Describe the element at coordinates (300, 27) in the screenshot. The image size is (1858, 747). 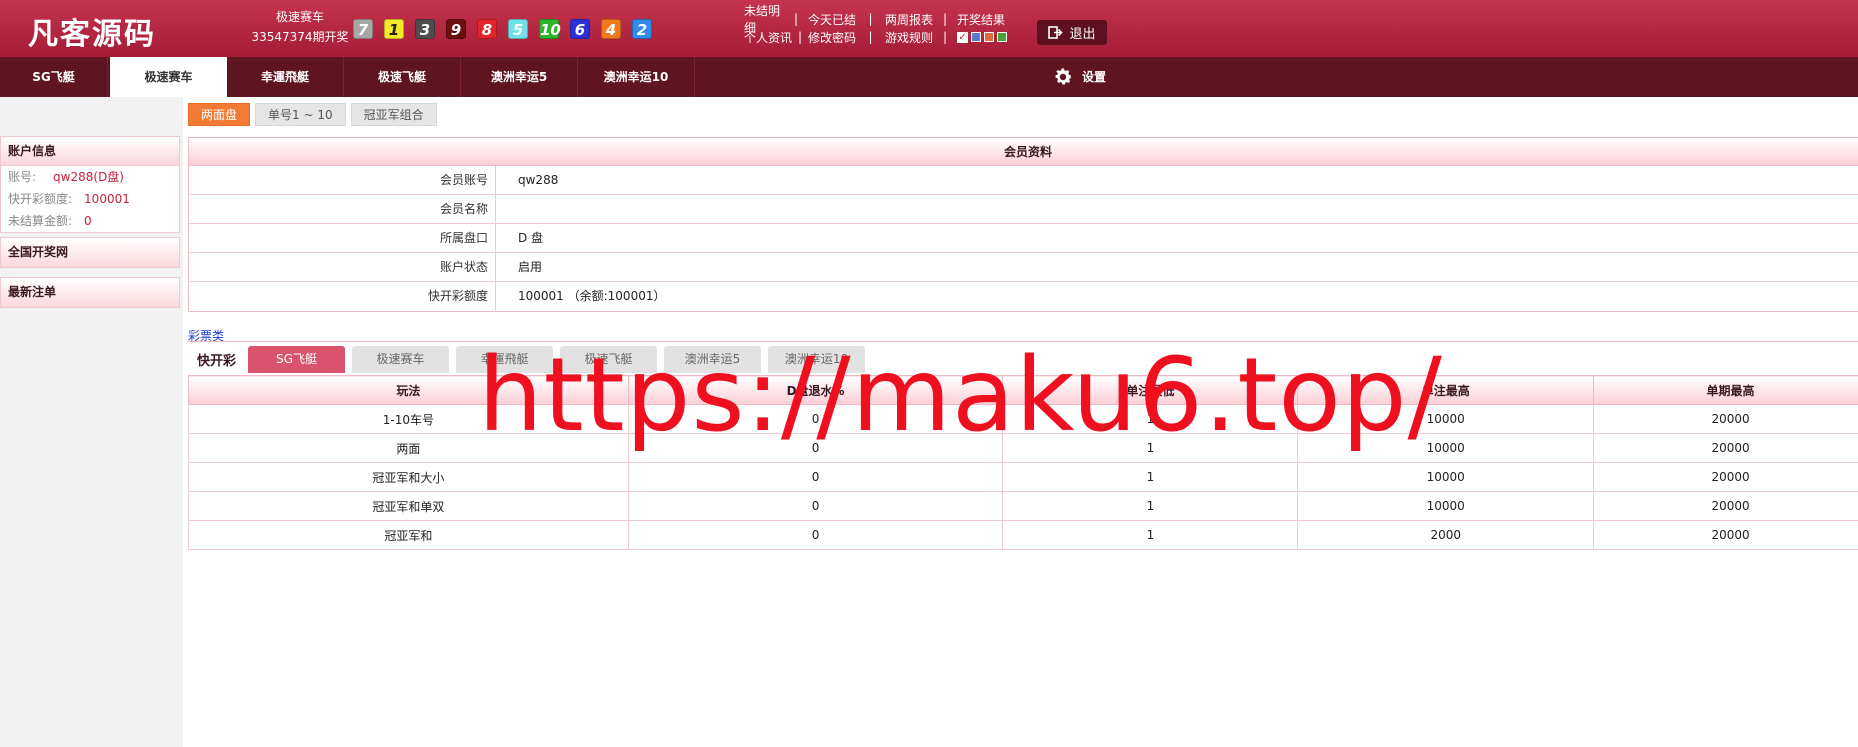
I see `draw-info: 极速赛车 33547374期开奖` at that location.